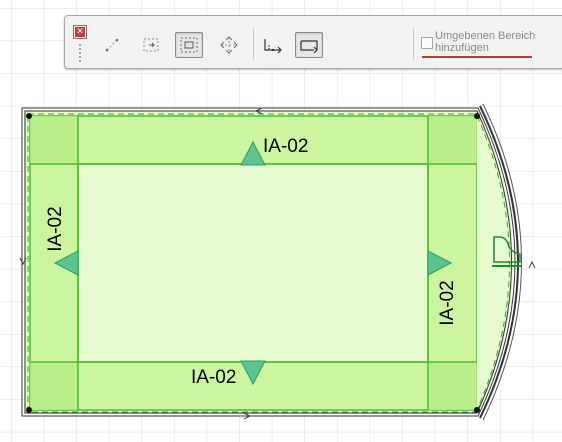 The image size is (562, 442). Describe the element at coordinates (286, 146) in the screenshot. I see `zone-label-top: IA-02` at that location.